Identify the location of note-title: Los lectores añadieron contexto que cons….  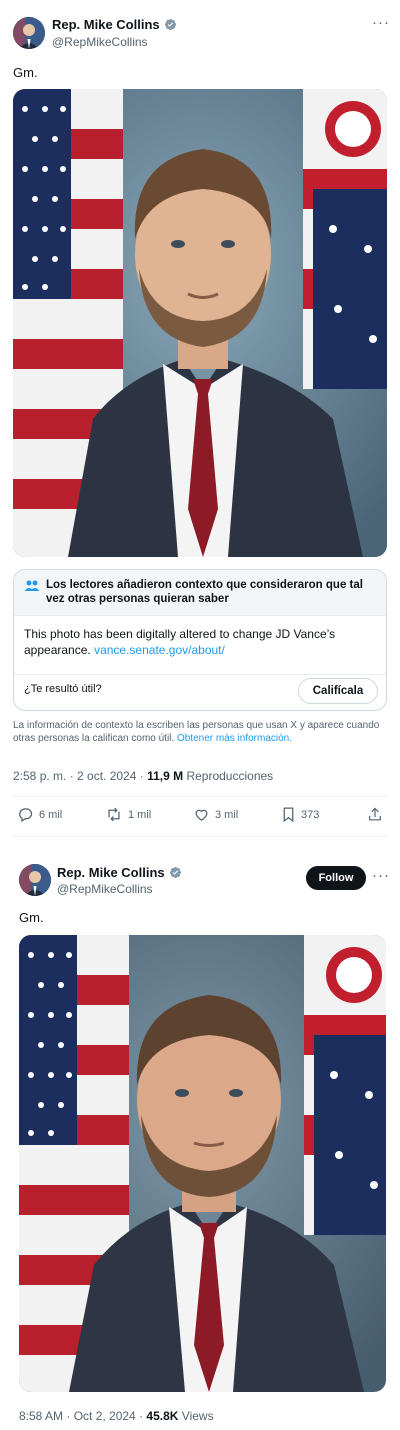
(204, 592).